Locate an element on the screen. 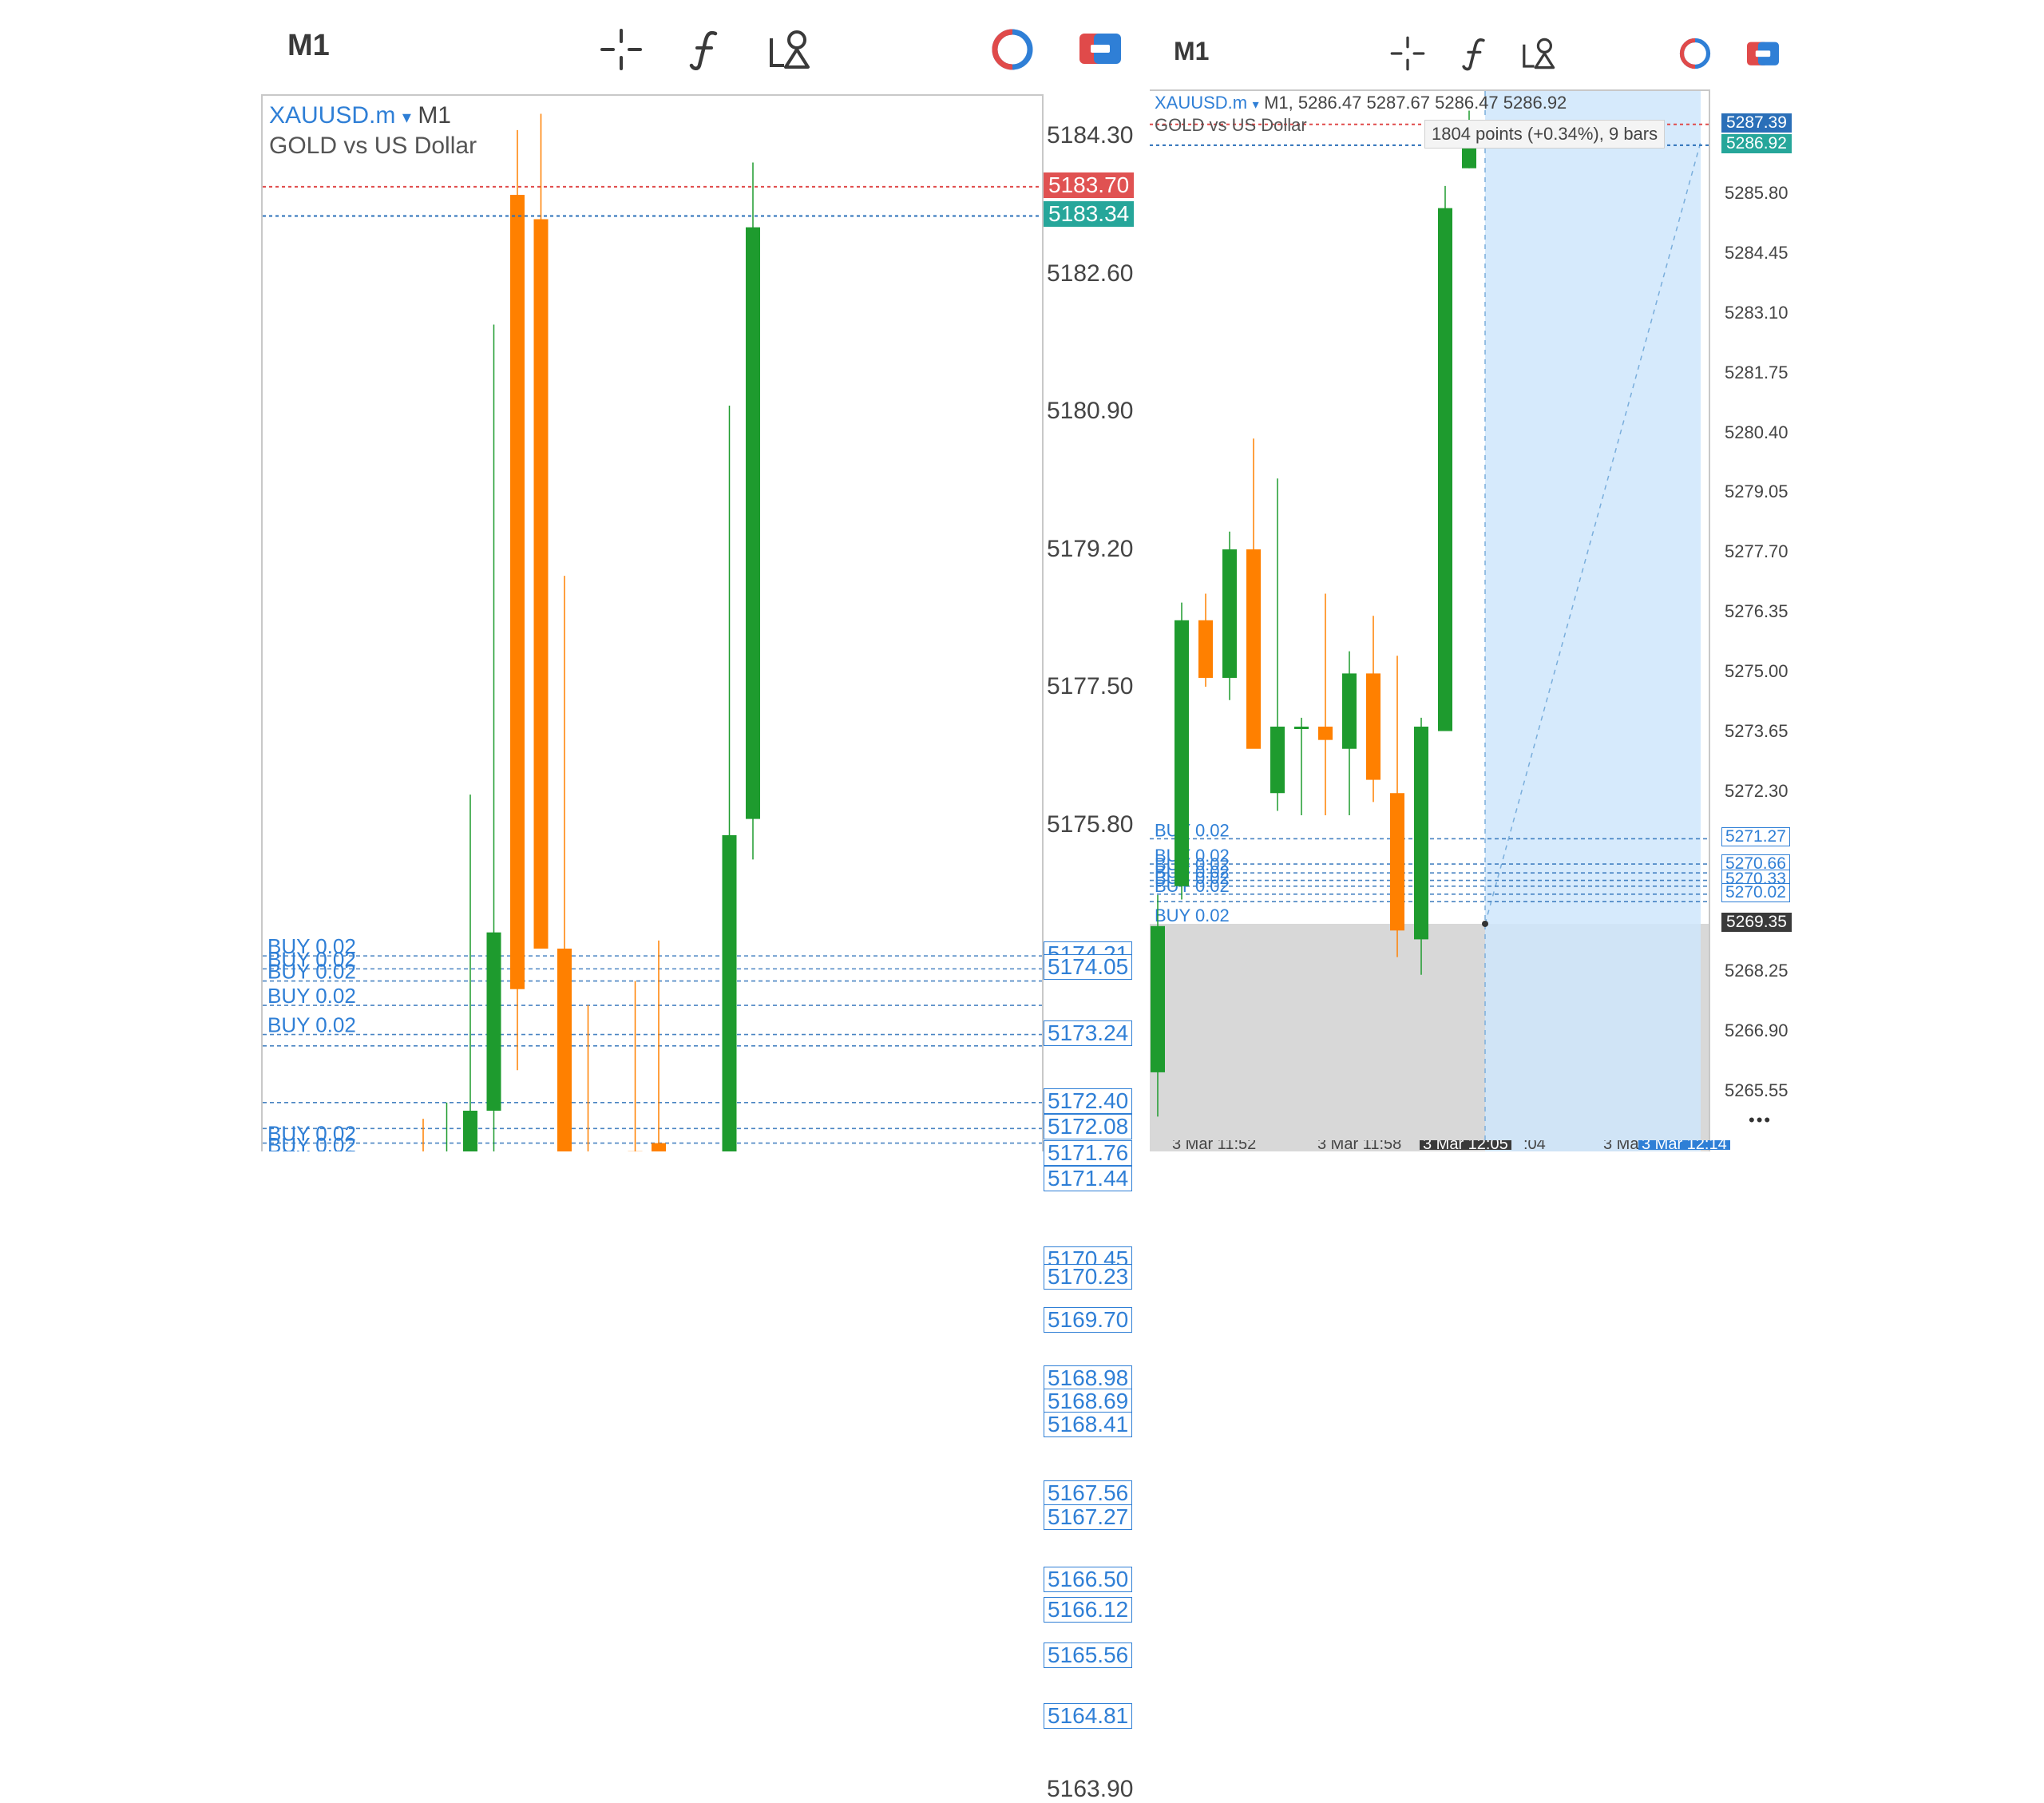  header-timeframe: M1 is located at coordinates (434, 115).